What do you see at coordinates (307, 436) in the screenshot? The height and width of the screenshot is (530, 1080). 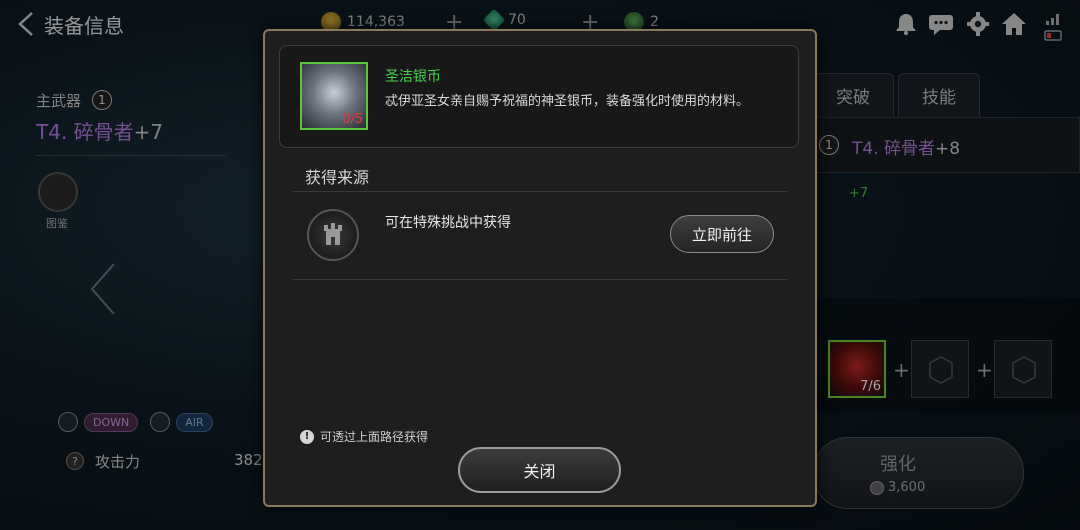 I see `info-icon: !` at bounding box center [307, 436].